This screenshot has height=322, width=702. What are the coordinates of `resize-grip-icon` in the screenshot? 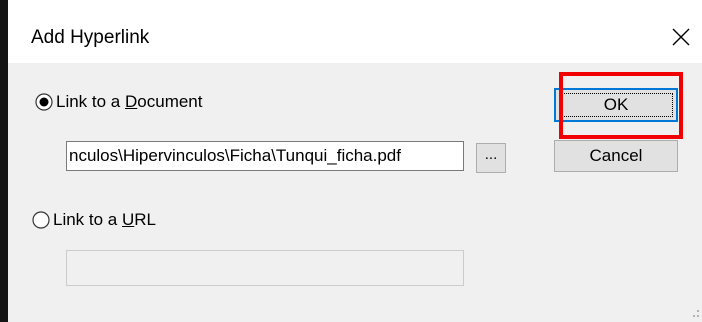 It's located at (694, 313).